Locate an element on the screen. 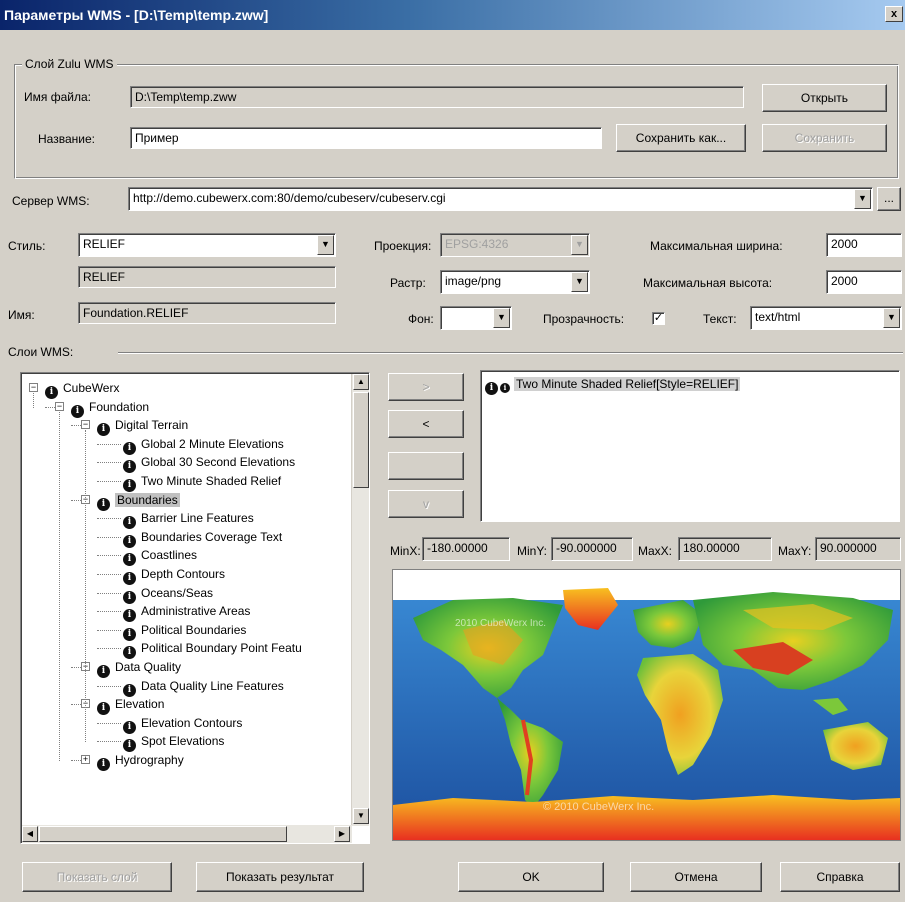 This screenshot has width=905, height=902. scroll-right-icon: ▶ is located at coordinates (342, 834).